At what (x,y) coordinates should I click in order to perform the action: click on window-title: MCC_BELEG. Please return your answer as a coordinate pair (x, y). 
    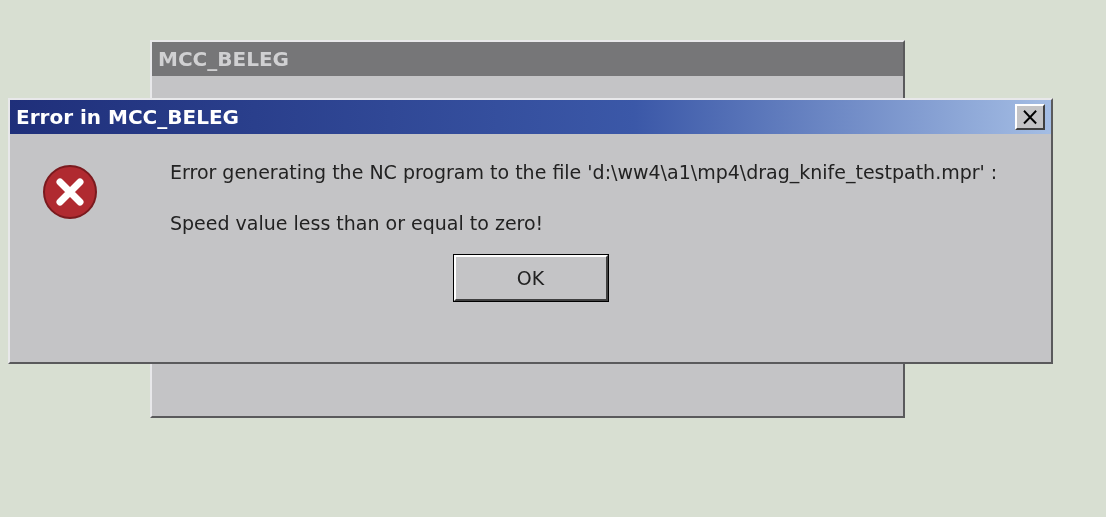
    Looking at the image, I should click on (223, 59).